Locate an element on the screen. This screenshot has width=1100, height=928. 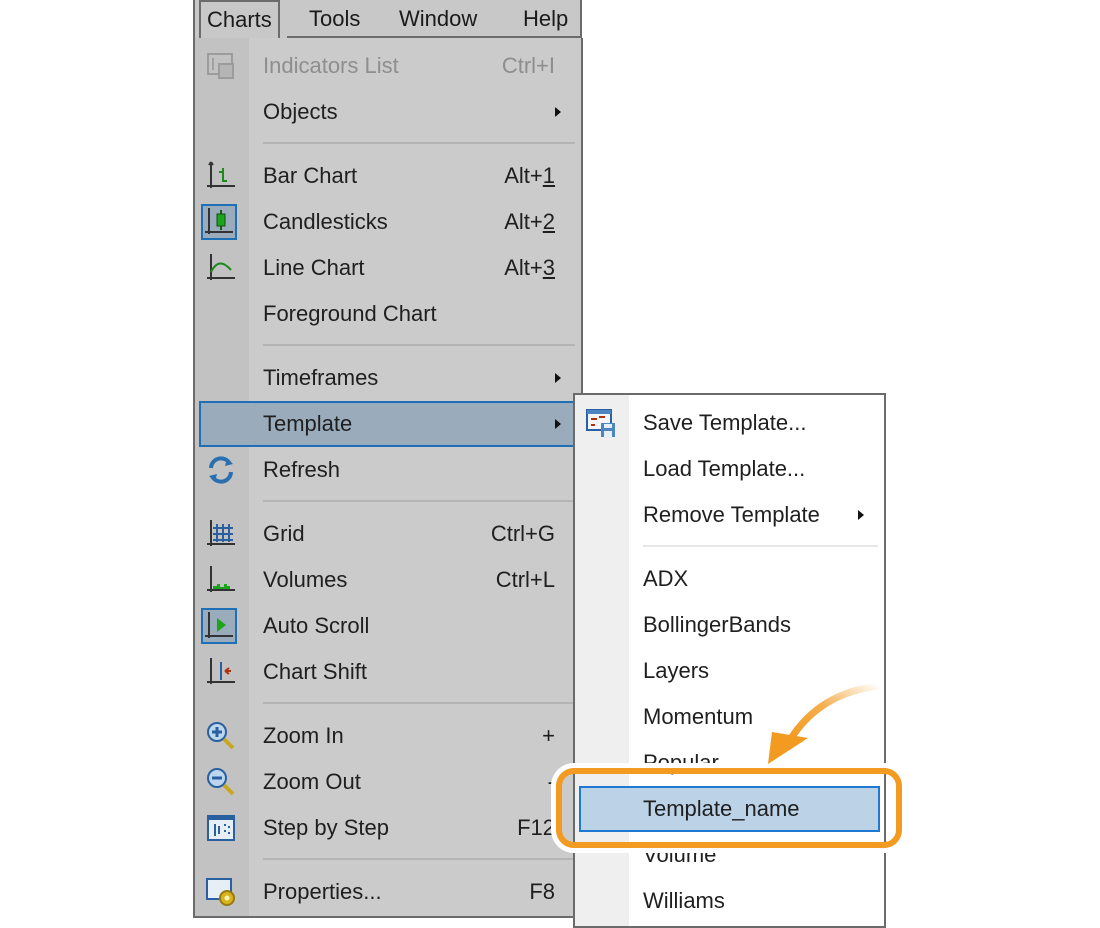
menu-item-shortcut: + is located at coordinates (548, 735).